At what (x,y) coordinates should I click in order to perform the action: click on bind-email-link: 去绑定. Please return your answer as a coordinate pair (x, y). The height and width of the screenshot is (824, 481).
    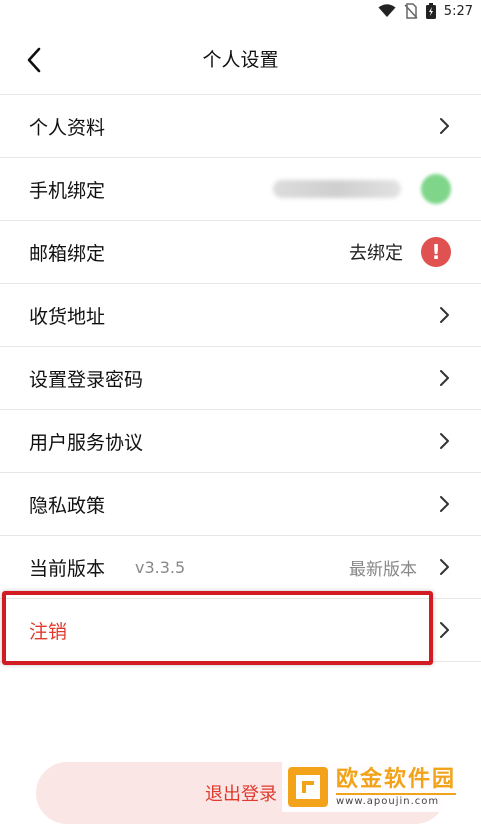
    Looking at the image, I should click on (376, 252).